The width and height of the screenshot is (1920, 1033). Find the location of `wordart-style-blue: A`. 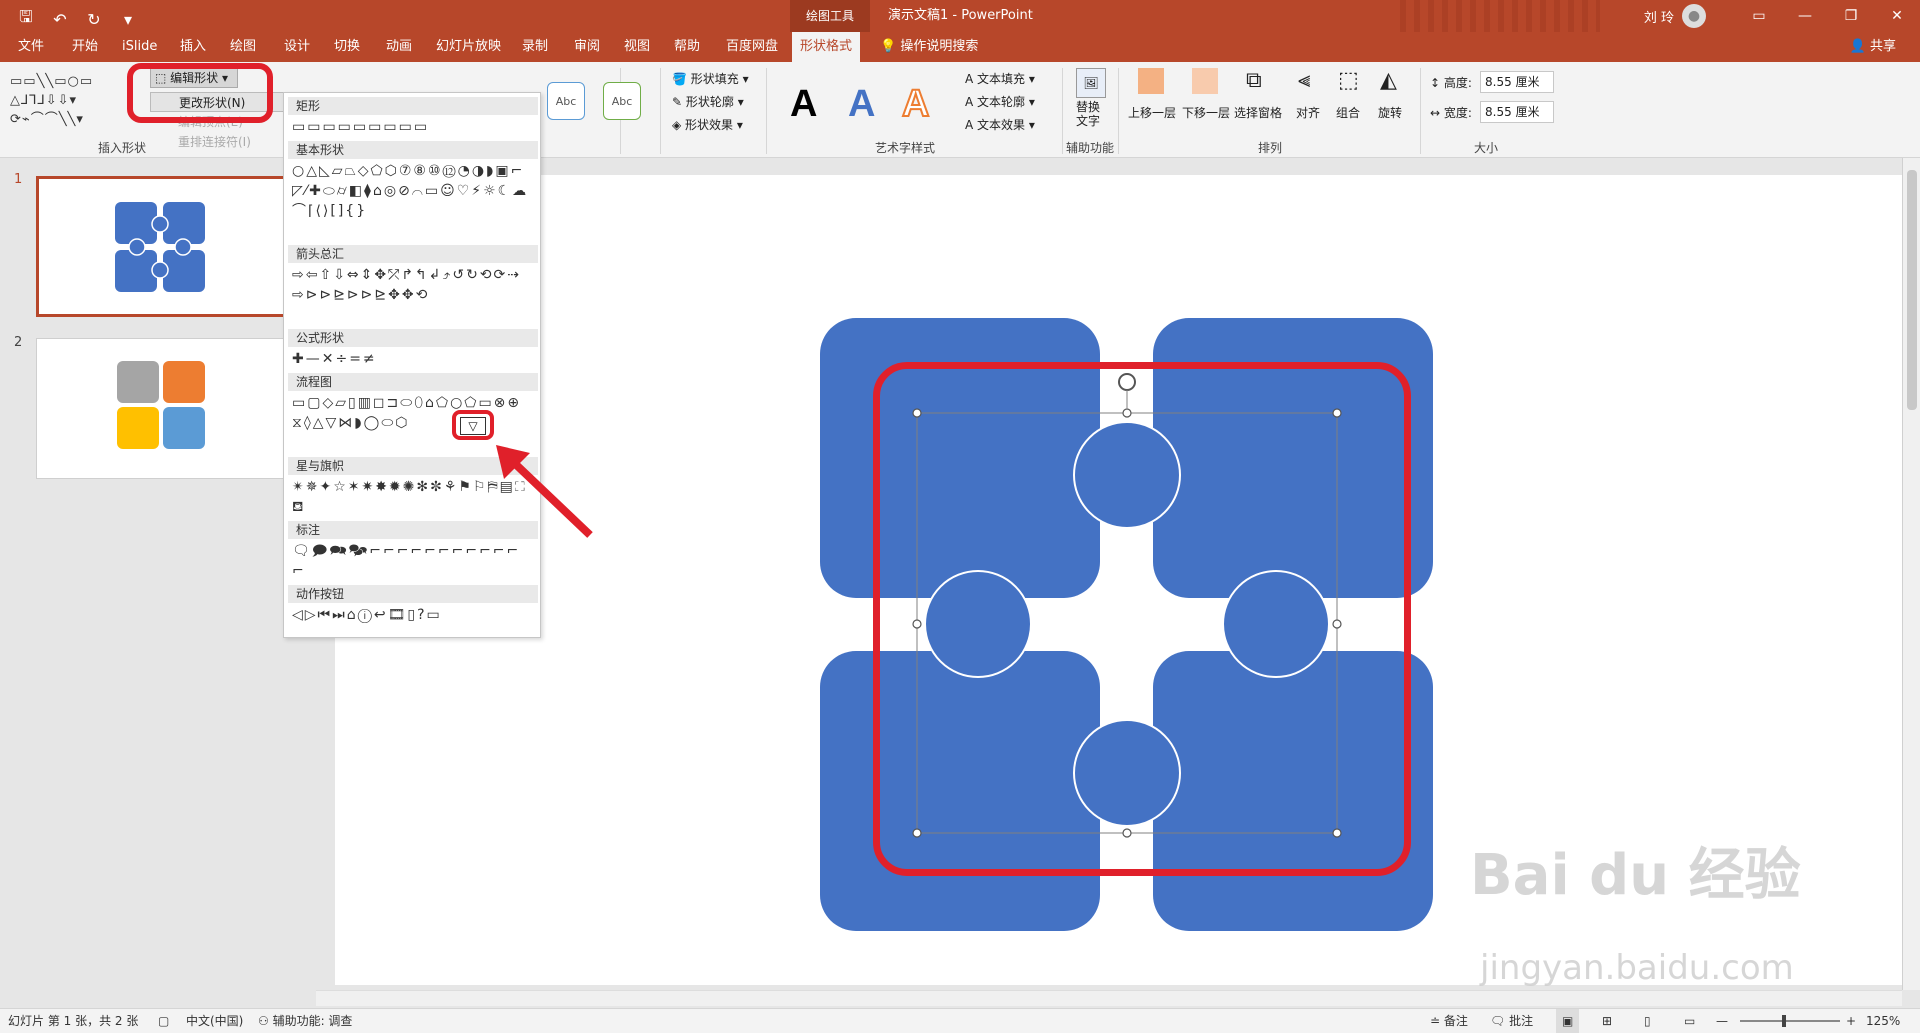

wordart-style-blue: A is located at coordinates (861, 104).